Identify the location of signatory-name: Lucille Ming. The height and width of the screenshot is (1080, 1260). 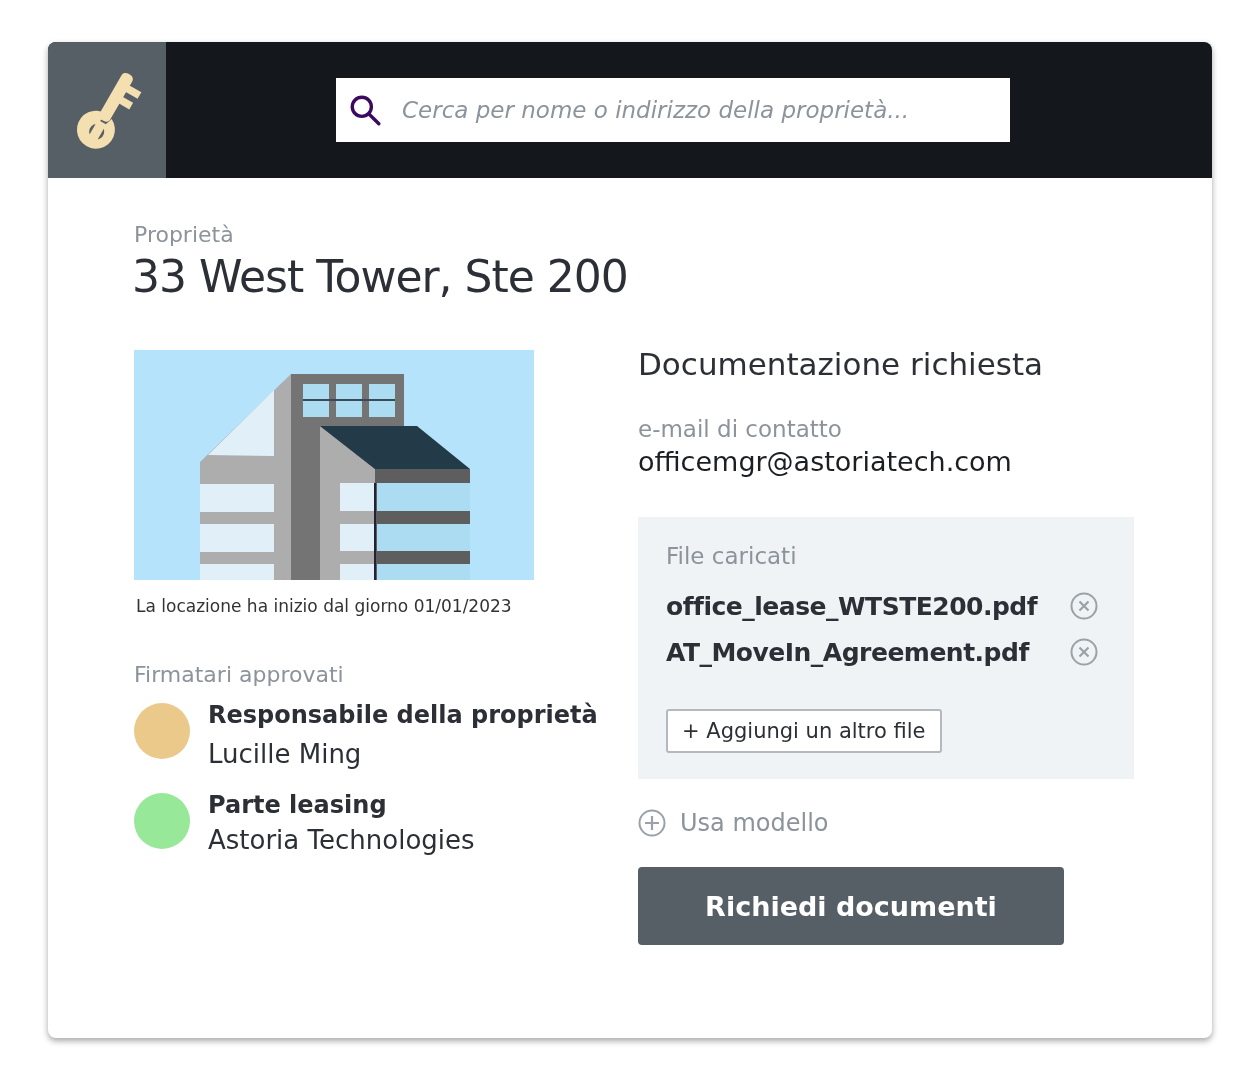
(285, 754).